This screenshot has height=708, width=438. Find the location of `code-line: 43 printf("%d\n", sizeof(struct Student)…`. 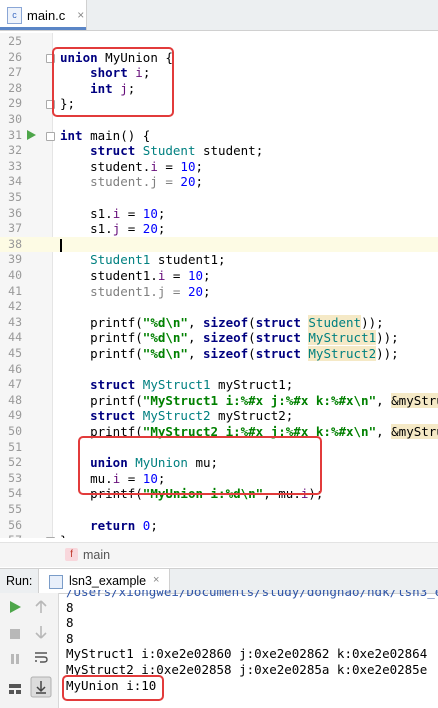

code-line: 43 printf("%d\n", sizeof(struct Student)… is located at coordinates (219, 322).